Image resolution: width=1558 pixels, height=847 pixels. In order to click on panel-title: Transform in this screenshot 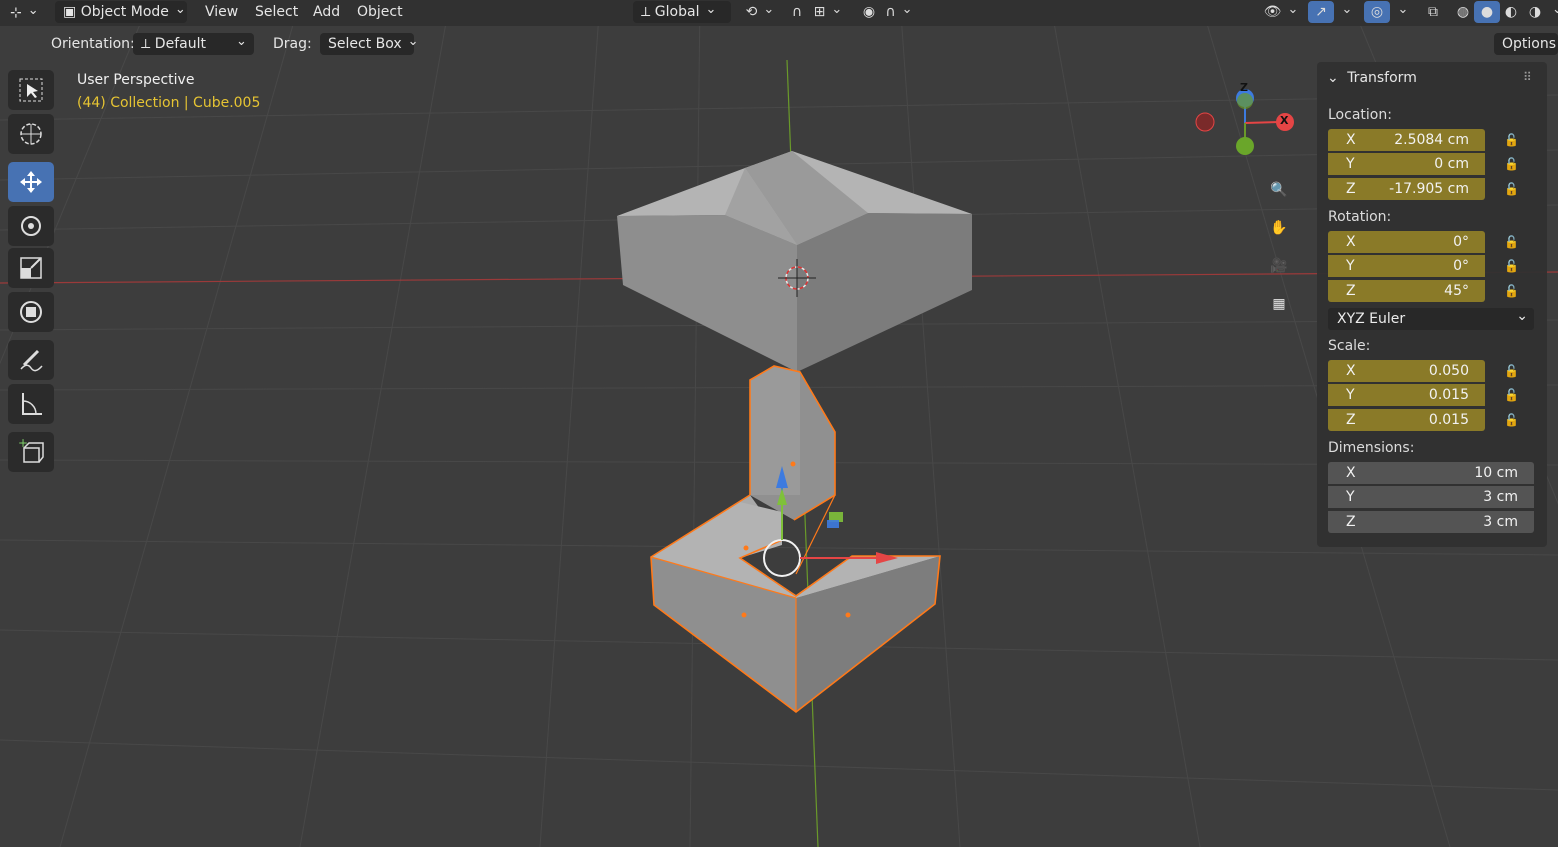, I will do `click(1382, 78)`.